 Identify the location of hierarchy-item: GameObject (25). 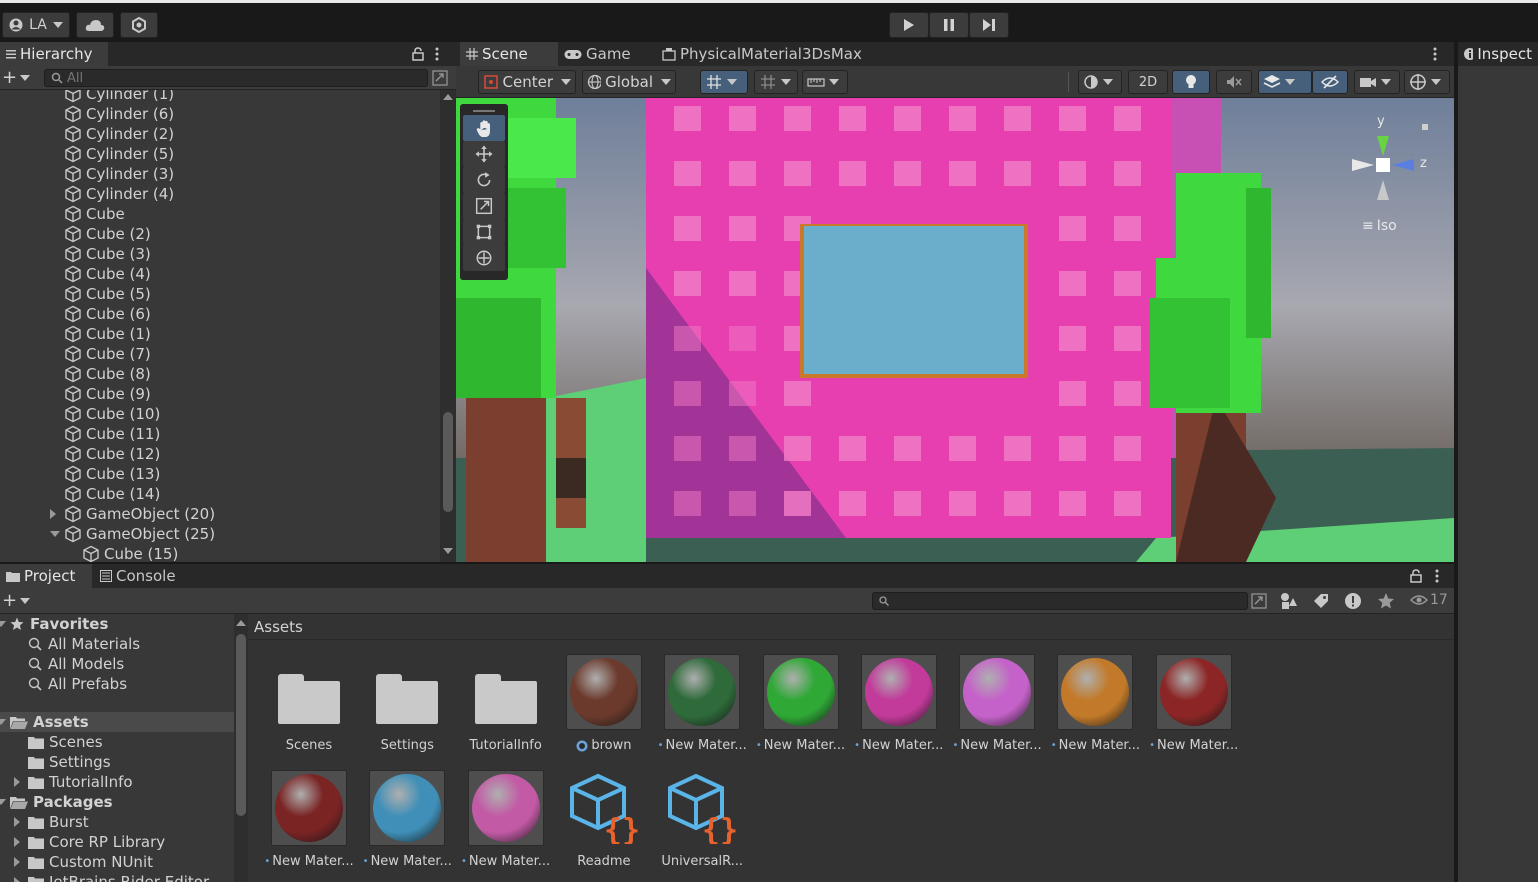
(220, 534).